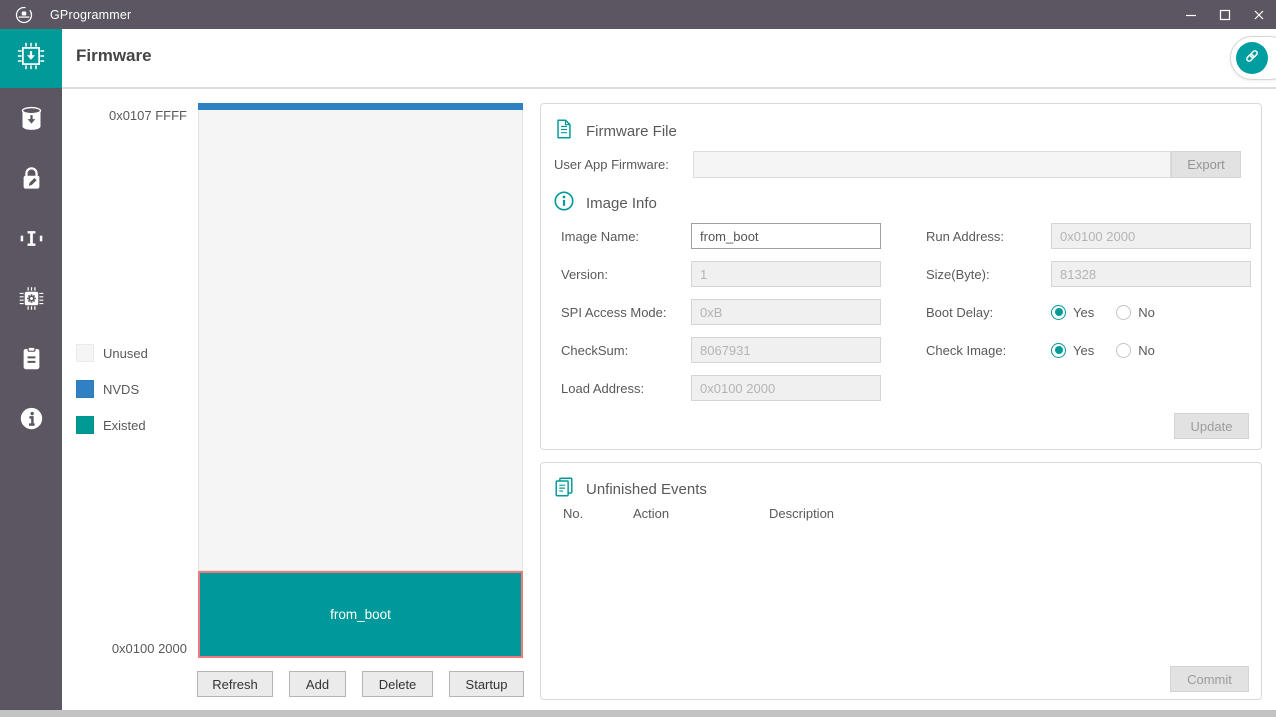 This screenshot has width=1276, height=717. I want to click on window-bottom-edge, so click(638, 713).